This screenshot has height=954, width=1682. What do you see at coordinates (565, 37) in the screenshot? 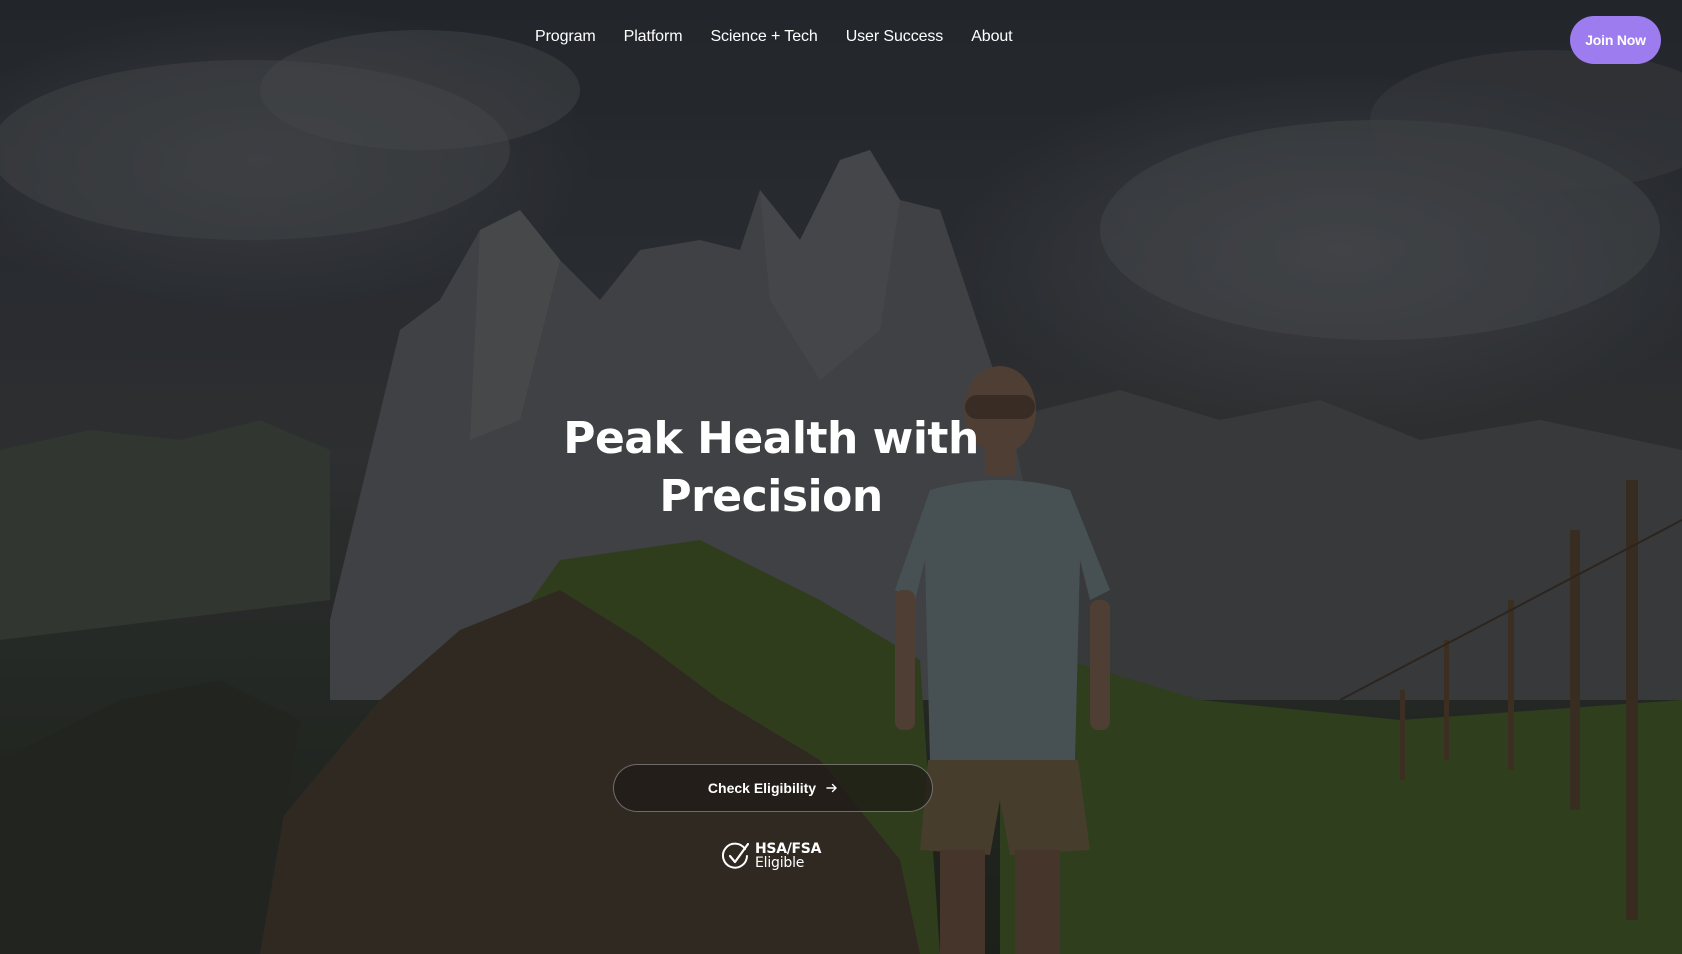
I see `nav-link-program: Program` at bounding box center [565, 37].